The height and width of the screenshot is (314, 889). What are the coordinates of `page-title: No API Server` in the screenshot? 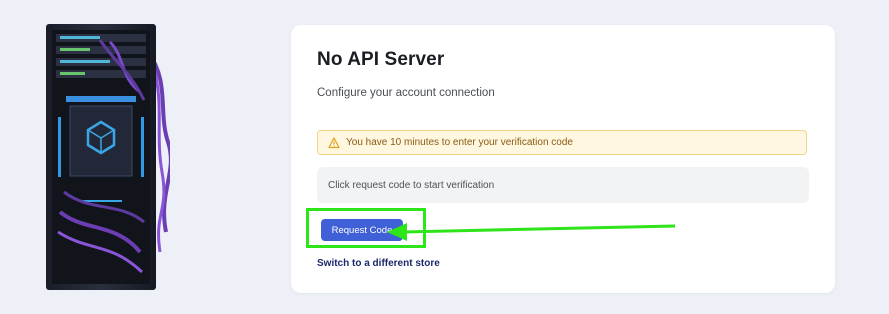 It's located at (381, 59).